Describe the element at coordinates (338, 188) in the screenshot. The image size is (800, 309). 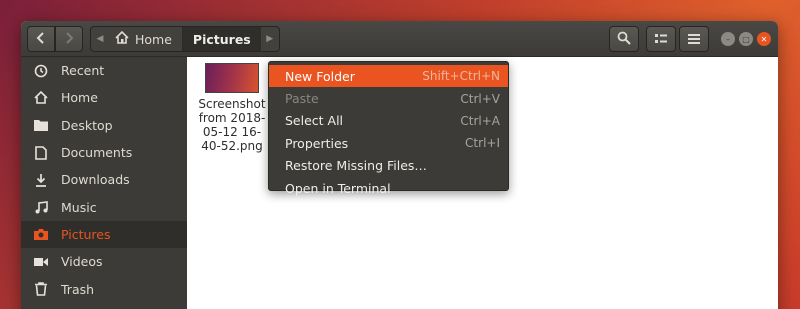
I see `menu-item-label: Open in Terminal` at that location.